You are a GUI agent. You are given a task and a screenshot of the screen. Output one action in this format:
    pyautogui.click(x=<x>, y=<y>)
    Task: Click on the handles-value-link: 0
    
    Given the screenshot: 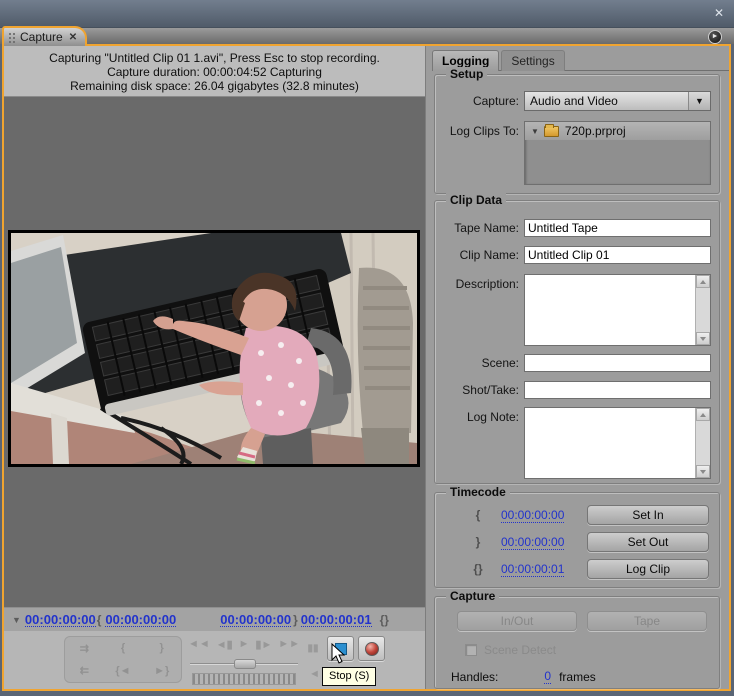 What is the action you would take?
    pyautogui.click(x=548, y=676)
    